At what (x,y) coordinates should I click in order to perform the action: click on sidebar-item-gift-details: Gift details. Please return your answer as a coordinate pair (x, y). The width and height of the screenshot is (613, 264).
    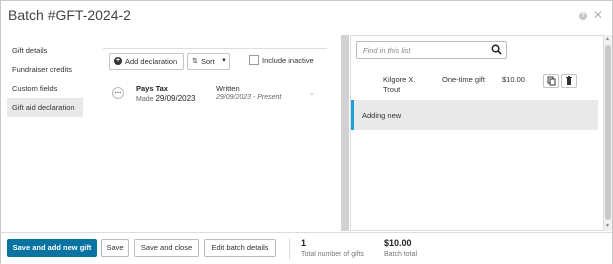
    Looking at the image, I should click on (45, 50).